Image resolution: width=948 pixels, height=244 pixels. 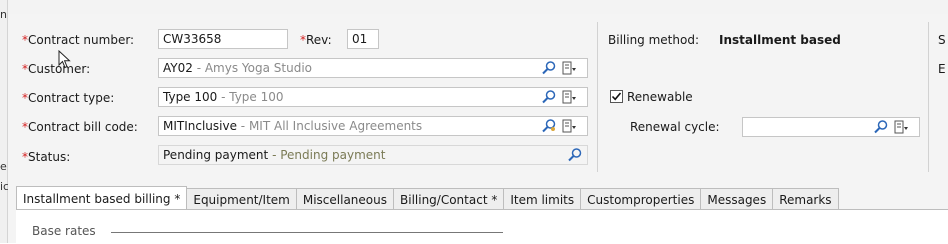 What do you see at coordinates (80, 127) in the screenshot?
I see `contract-bill-code-label: *Contract bill code:` at bounding box center [80, 127].